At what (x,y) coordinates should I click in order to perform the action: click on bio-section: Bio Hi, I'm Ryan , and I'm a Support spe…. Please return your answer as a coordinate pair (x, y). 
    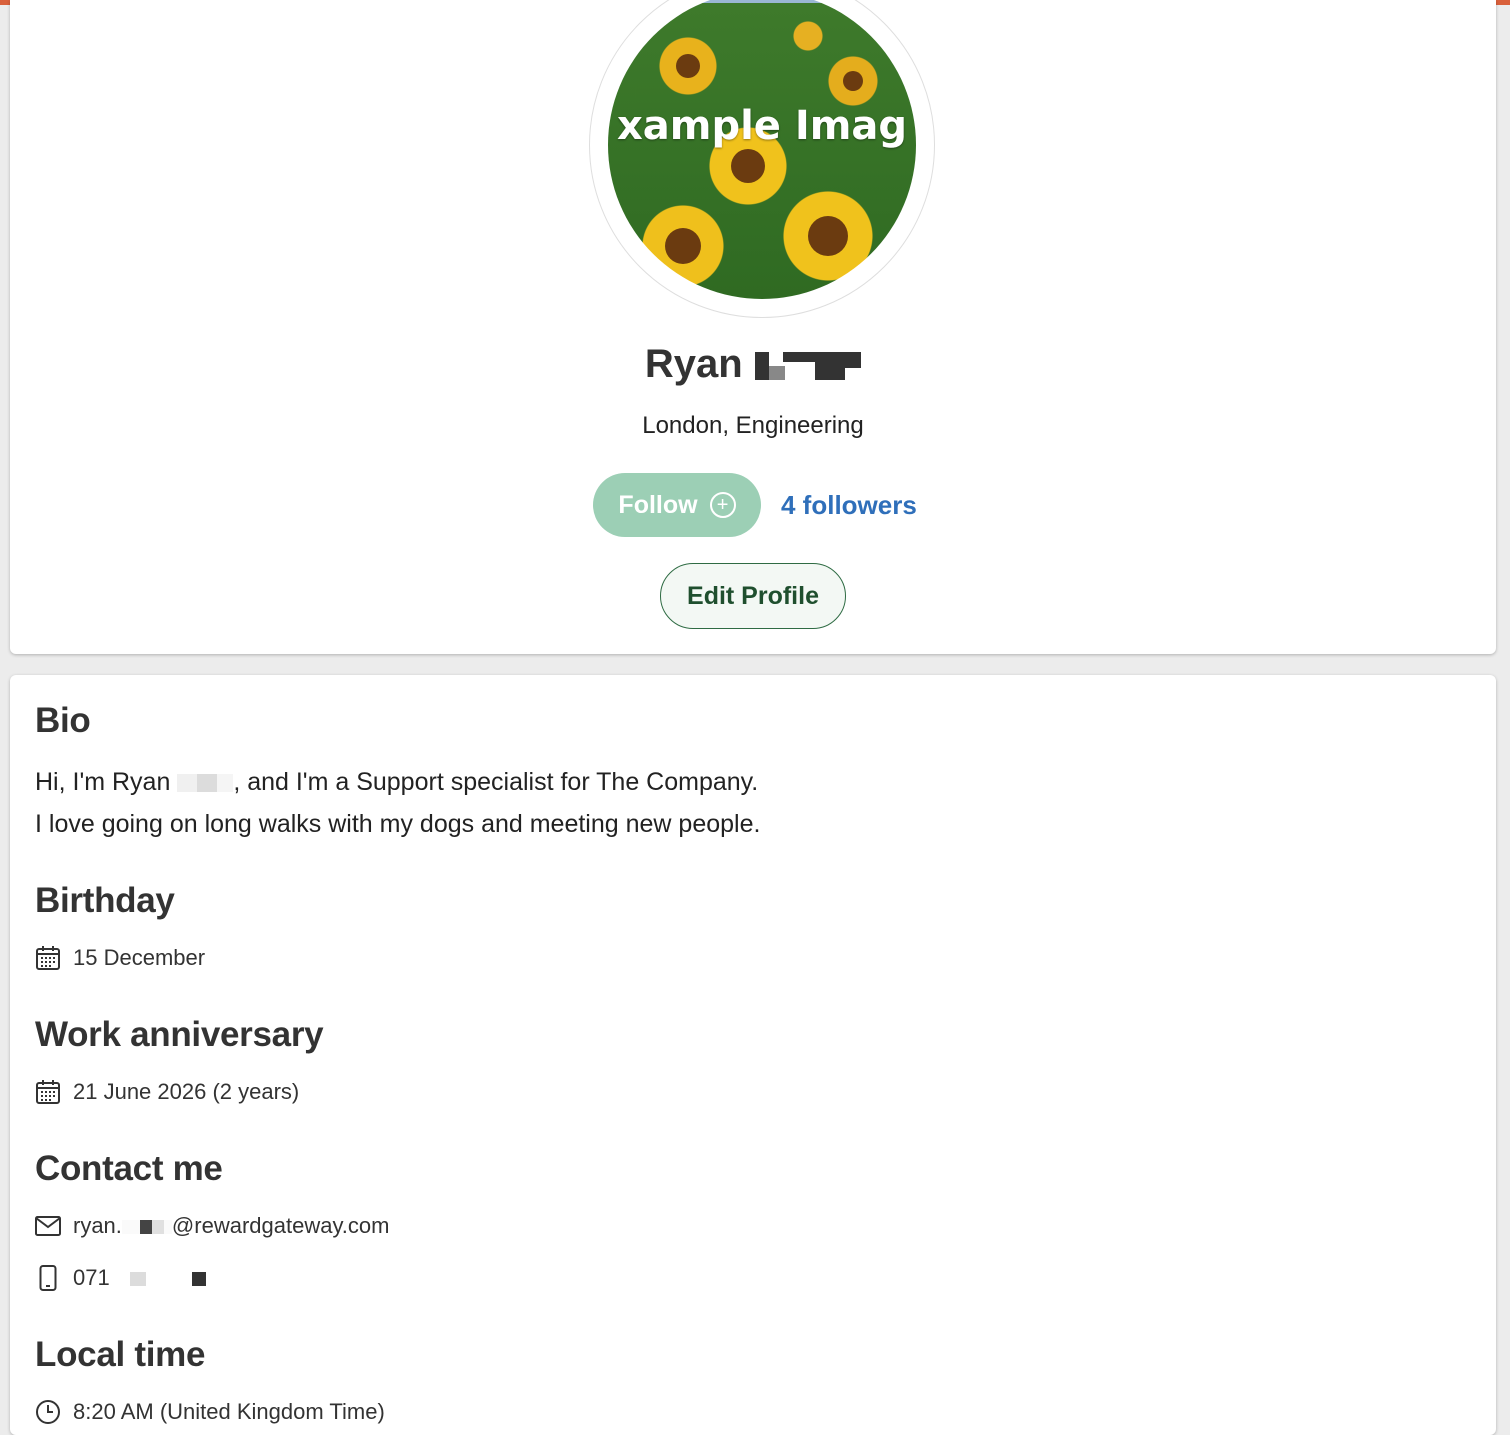
    Looking at the image, I should click on (397, 773).